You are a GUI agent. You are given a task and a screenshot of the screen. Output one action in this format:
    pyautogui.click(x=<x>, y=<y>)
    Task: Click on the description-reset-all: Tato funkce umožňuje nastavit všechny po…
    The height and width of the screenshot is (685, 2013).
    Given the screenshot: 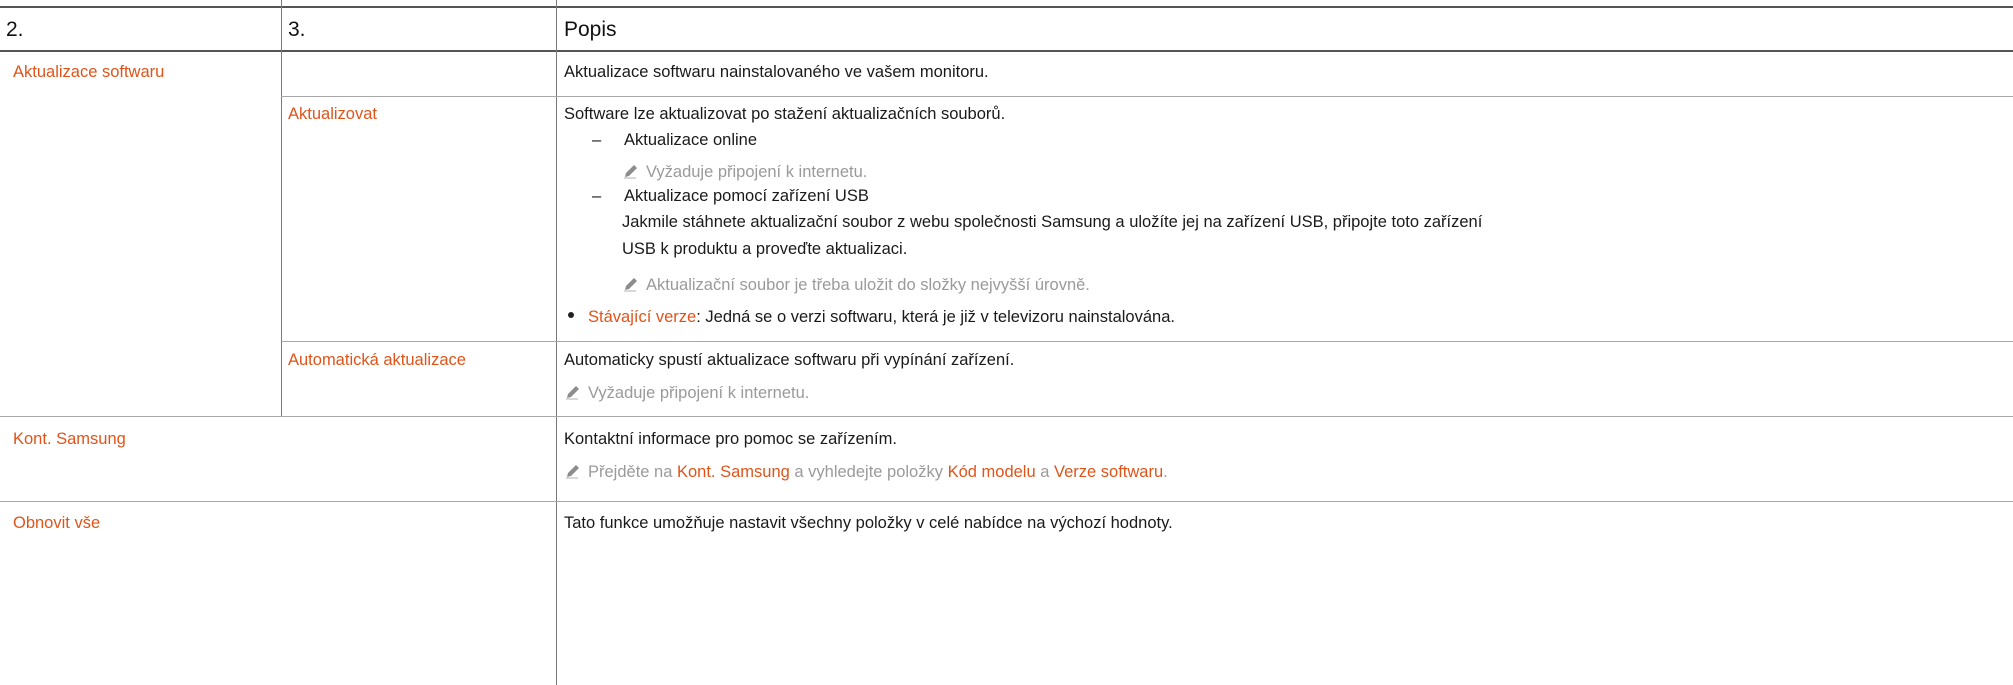 What is the action you would take?
    pyautogui.click(x=868, y=523)
    